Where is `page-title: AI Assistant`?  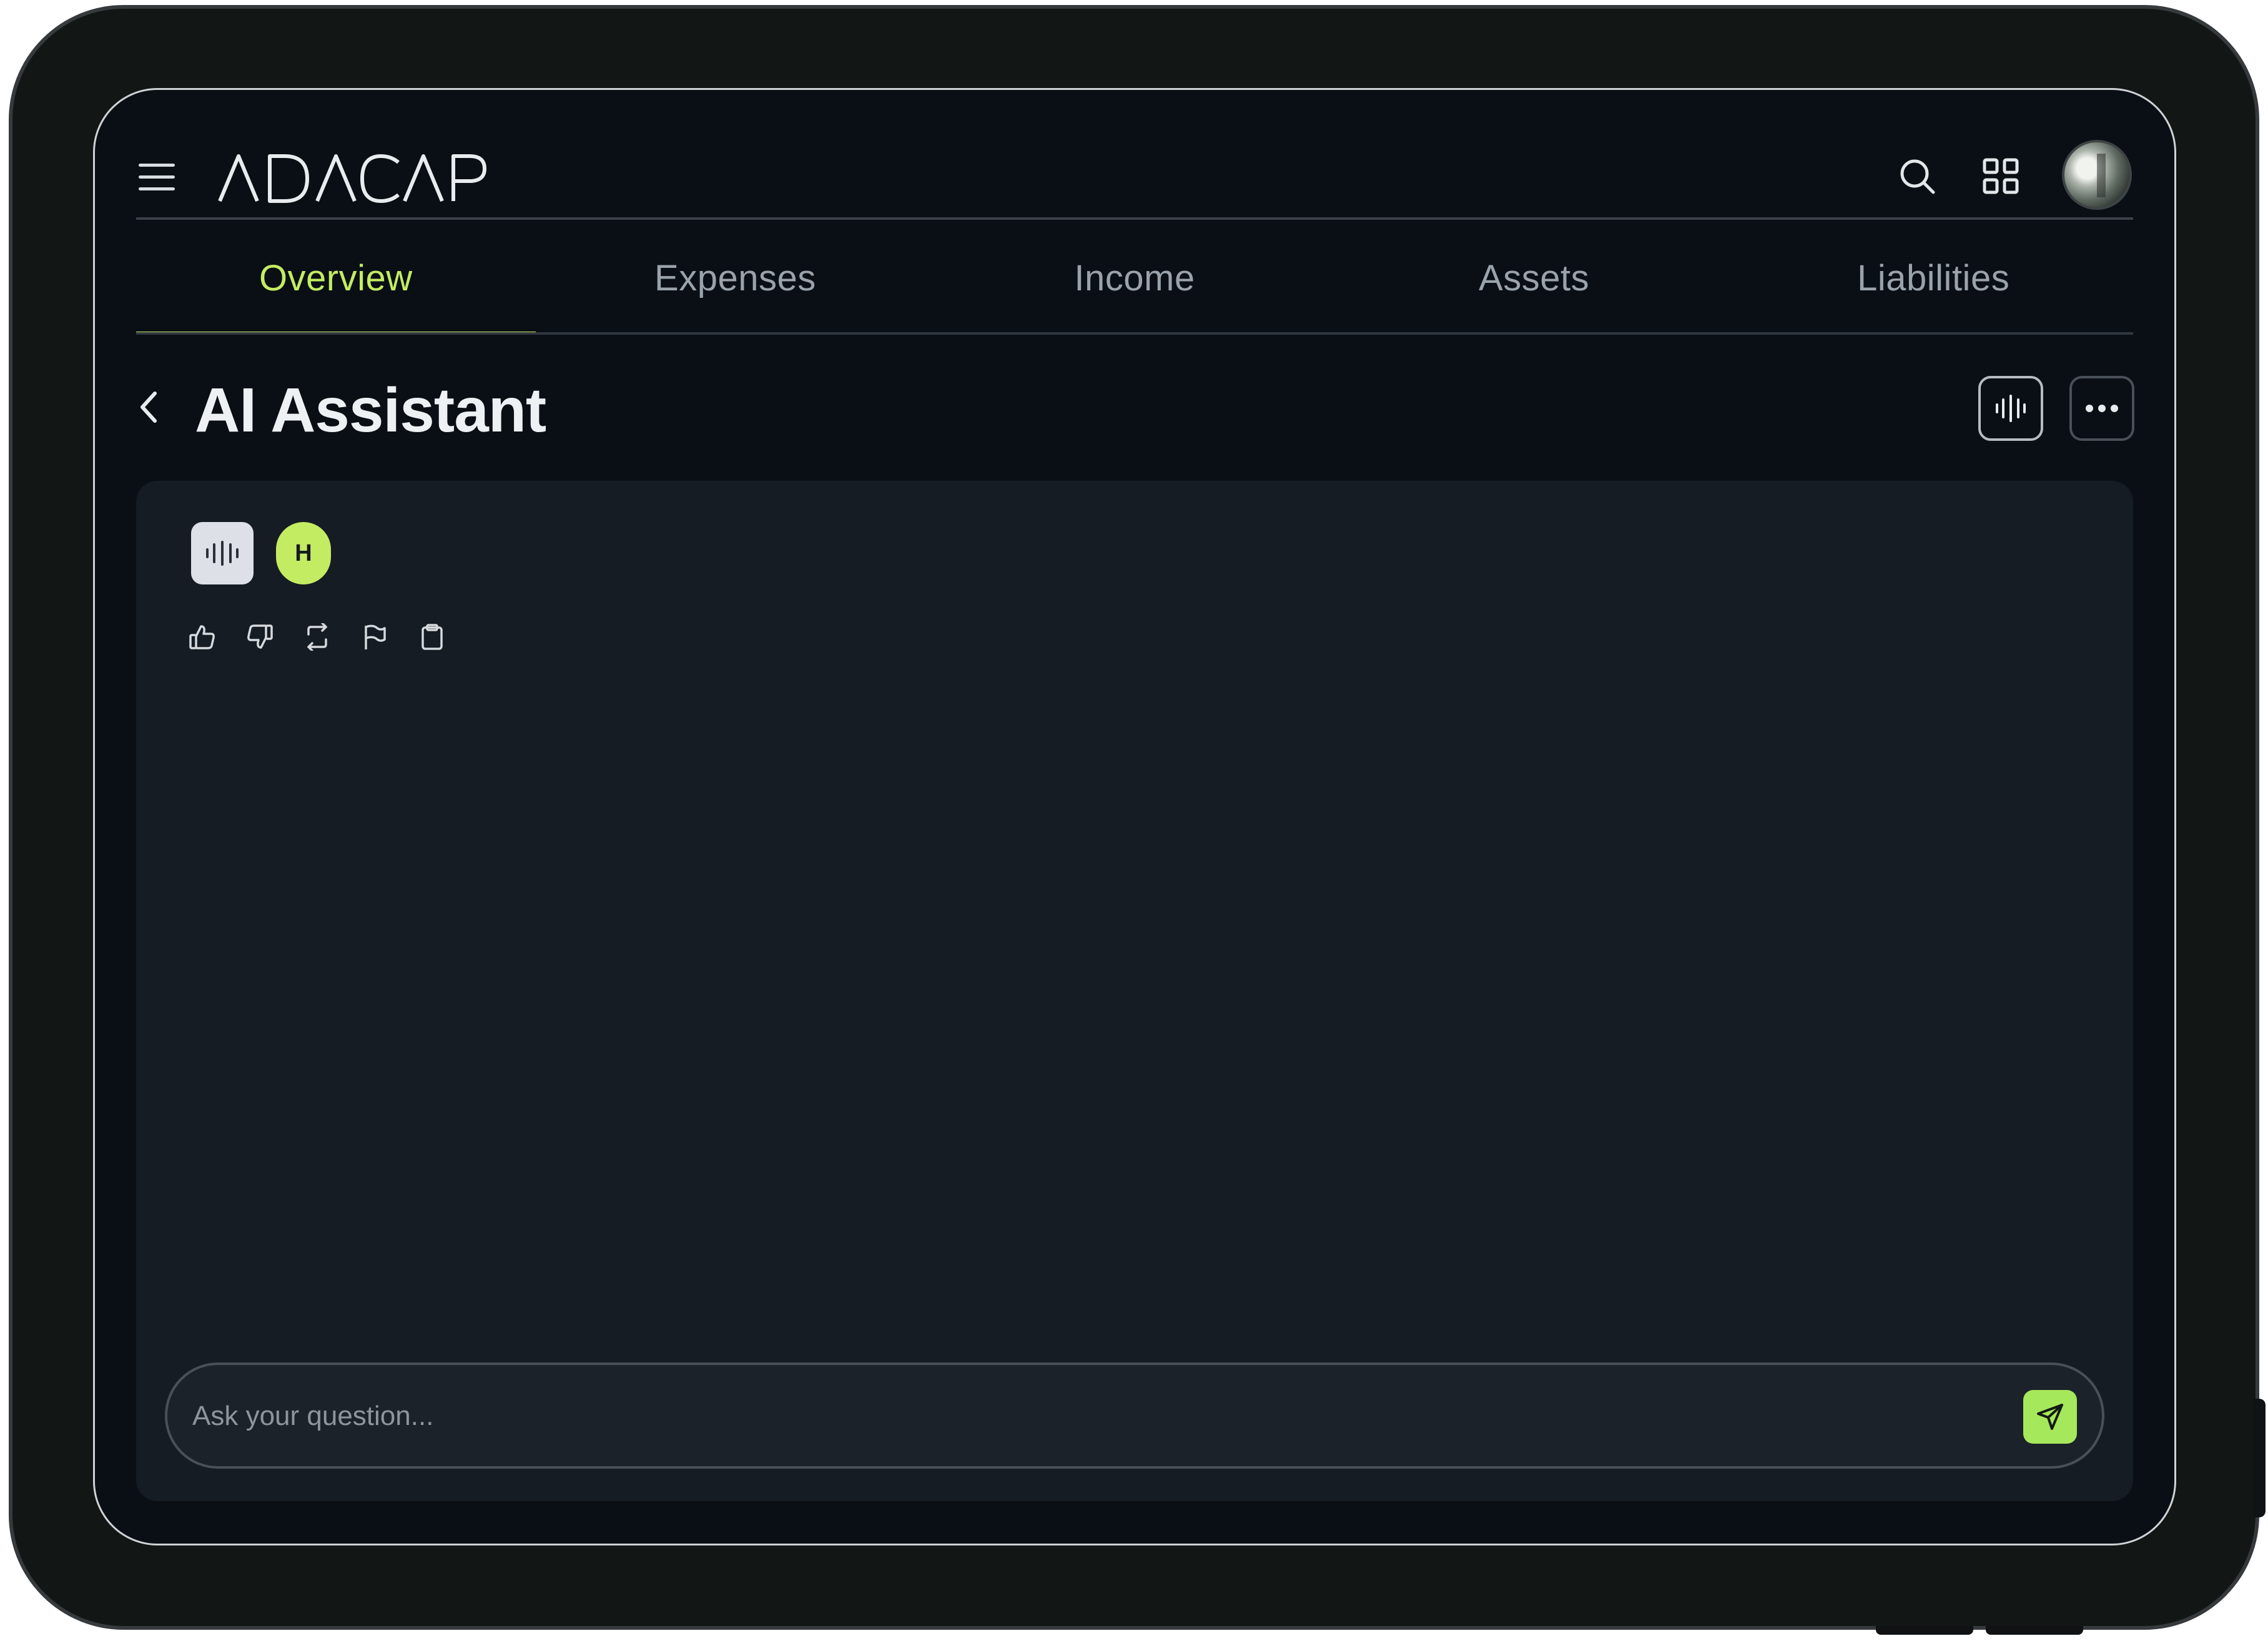
page-title: AI Assistant is located at coordinates (370, 410).